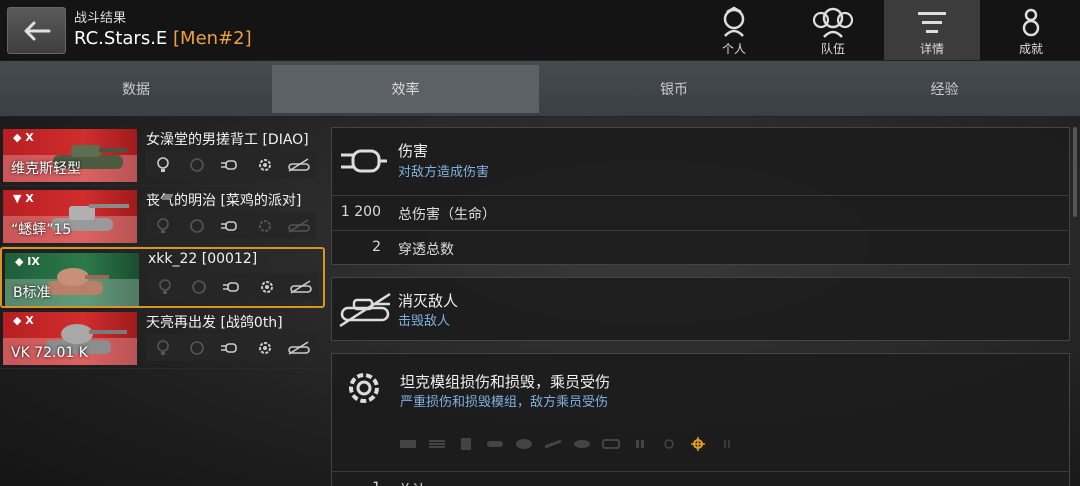  I want to click on details-icon, so click(932, 22).